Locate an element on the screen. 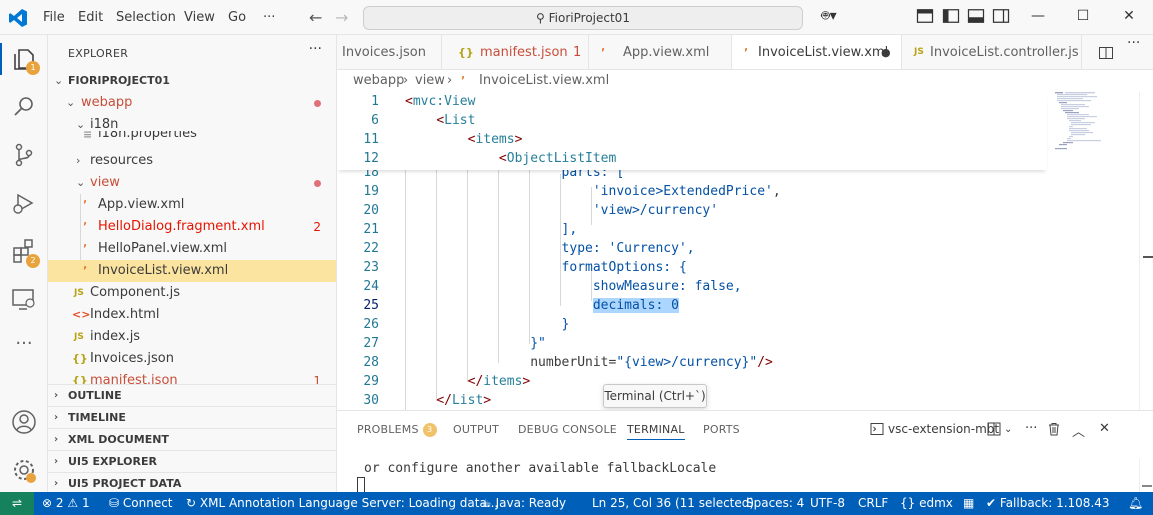 This screenshot has height=515, width=1153. menu-file: File is located at coordinates (54, 17).